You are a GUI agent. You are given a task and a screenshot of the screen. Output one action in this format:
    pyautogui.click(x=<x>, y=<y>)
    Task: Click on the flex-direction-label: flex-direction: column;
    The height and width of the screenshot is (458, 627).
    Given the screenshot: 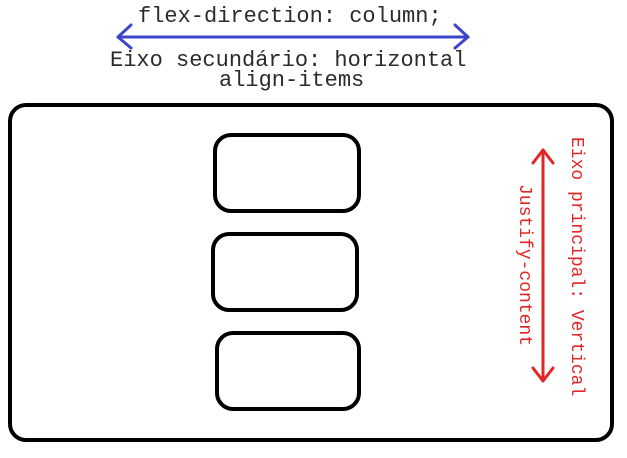 What is the action you would take?
    pyautogui.click(x=290, y=16)
    